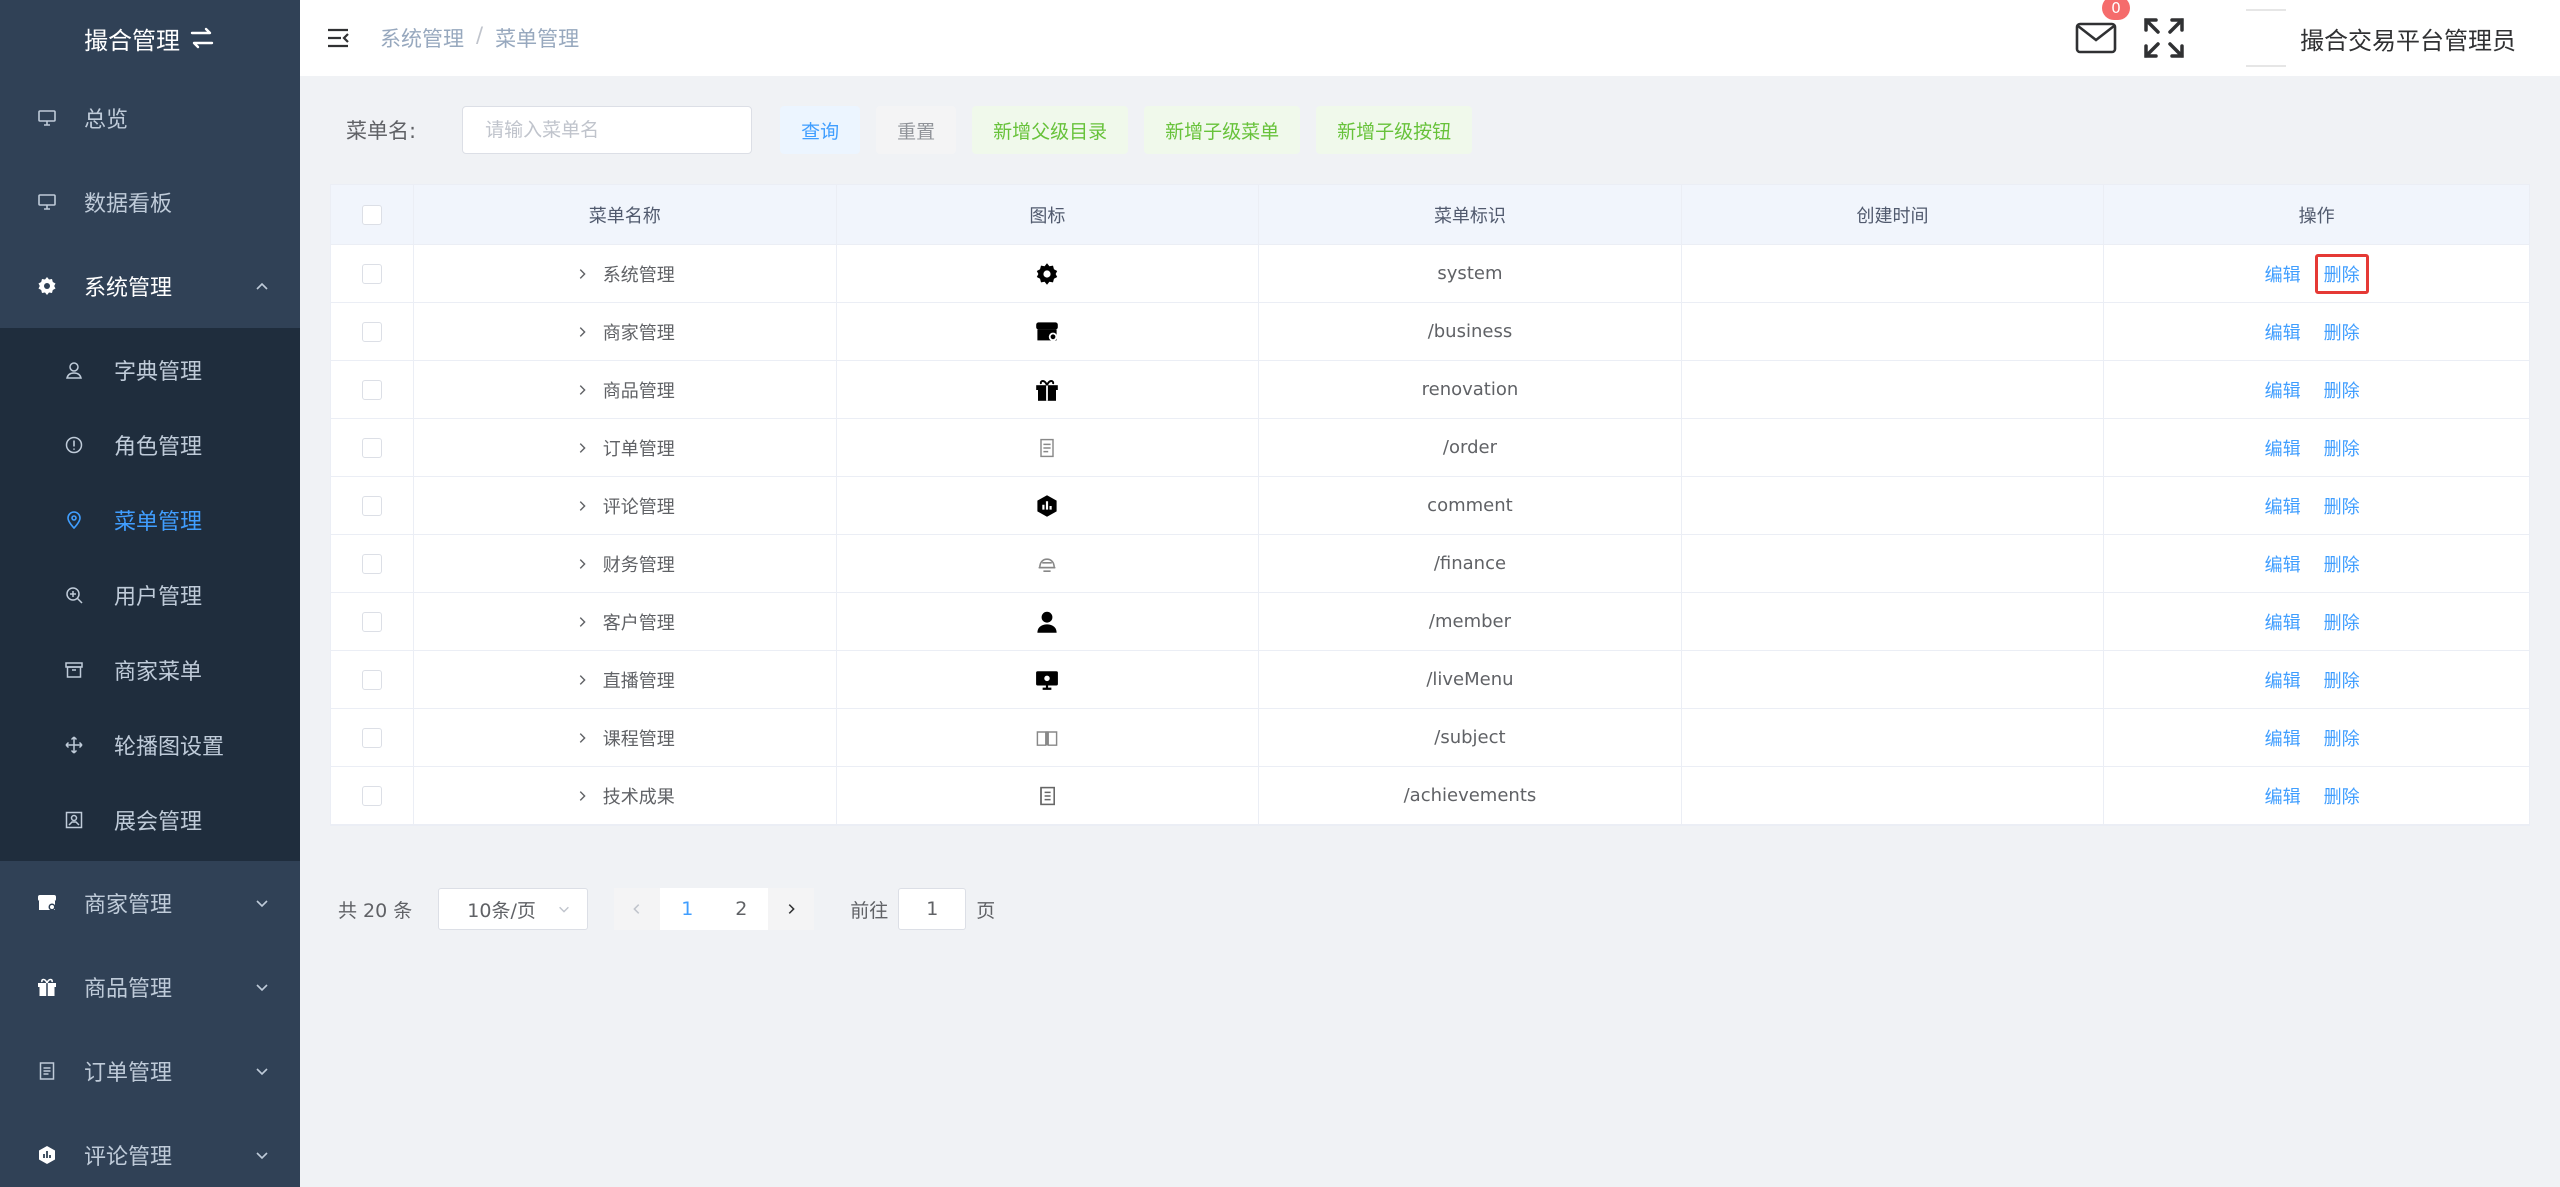 The width and height of the screenshot is (2560, 1187). What do you see at coordinates (916, 130) in the screenshot?
I see `reset-button: 重置` at bounding box center [916, 130].